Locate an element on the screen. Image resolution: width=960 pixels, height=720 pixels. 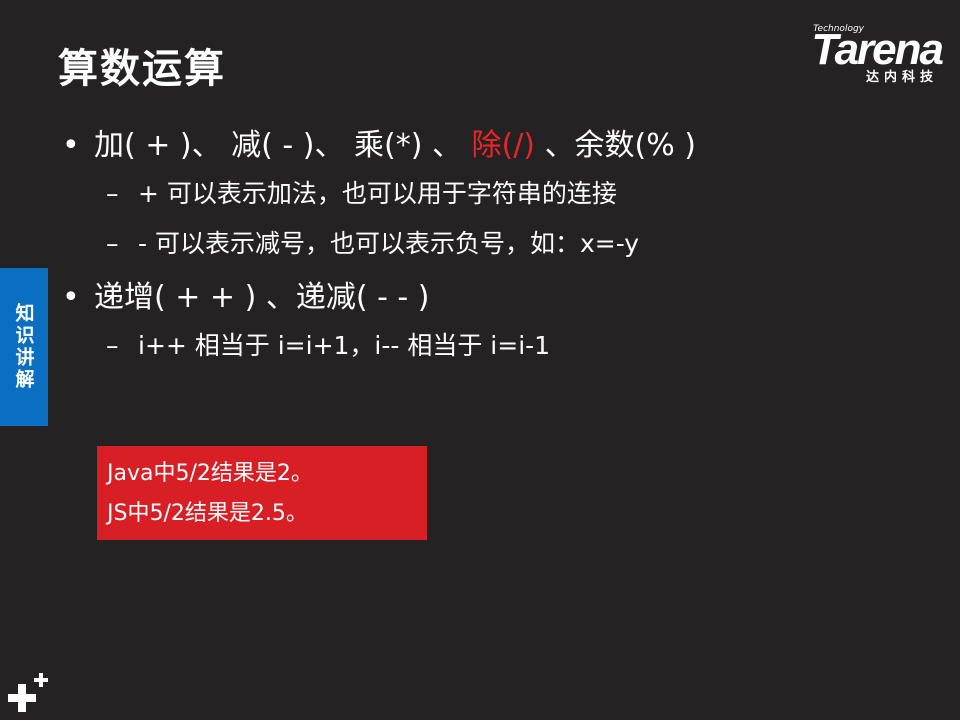
bullet-increment-decrement: • 递增( + + ) 、递减( - - ) is located at coordinates (246, 294).